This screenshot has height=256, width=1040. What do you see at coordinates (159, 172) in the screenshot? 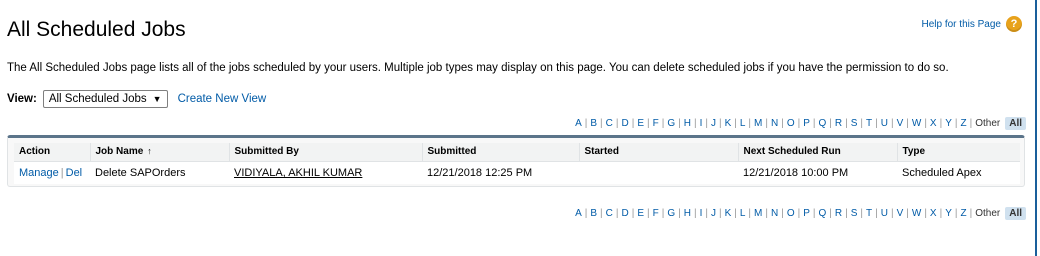
I see `job-name-cell: Delete SAPOrders` at bounding box center [159, 172].